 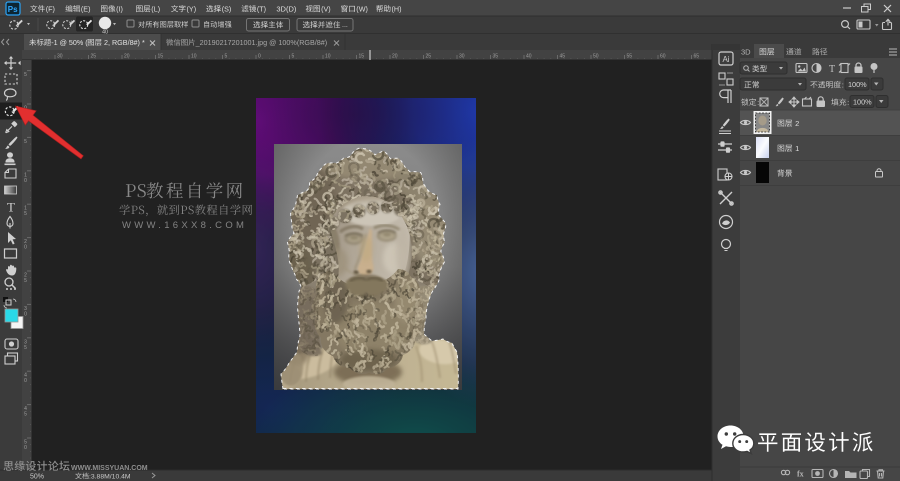 What do you see at coordinates (227, 9) in the screenshot?
I see `svg-text: (S)` at bounding box center [227, 9].